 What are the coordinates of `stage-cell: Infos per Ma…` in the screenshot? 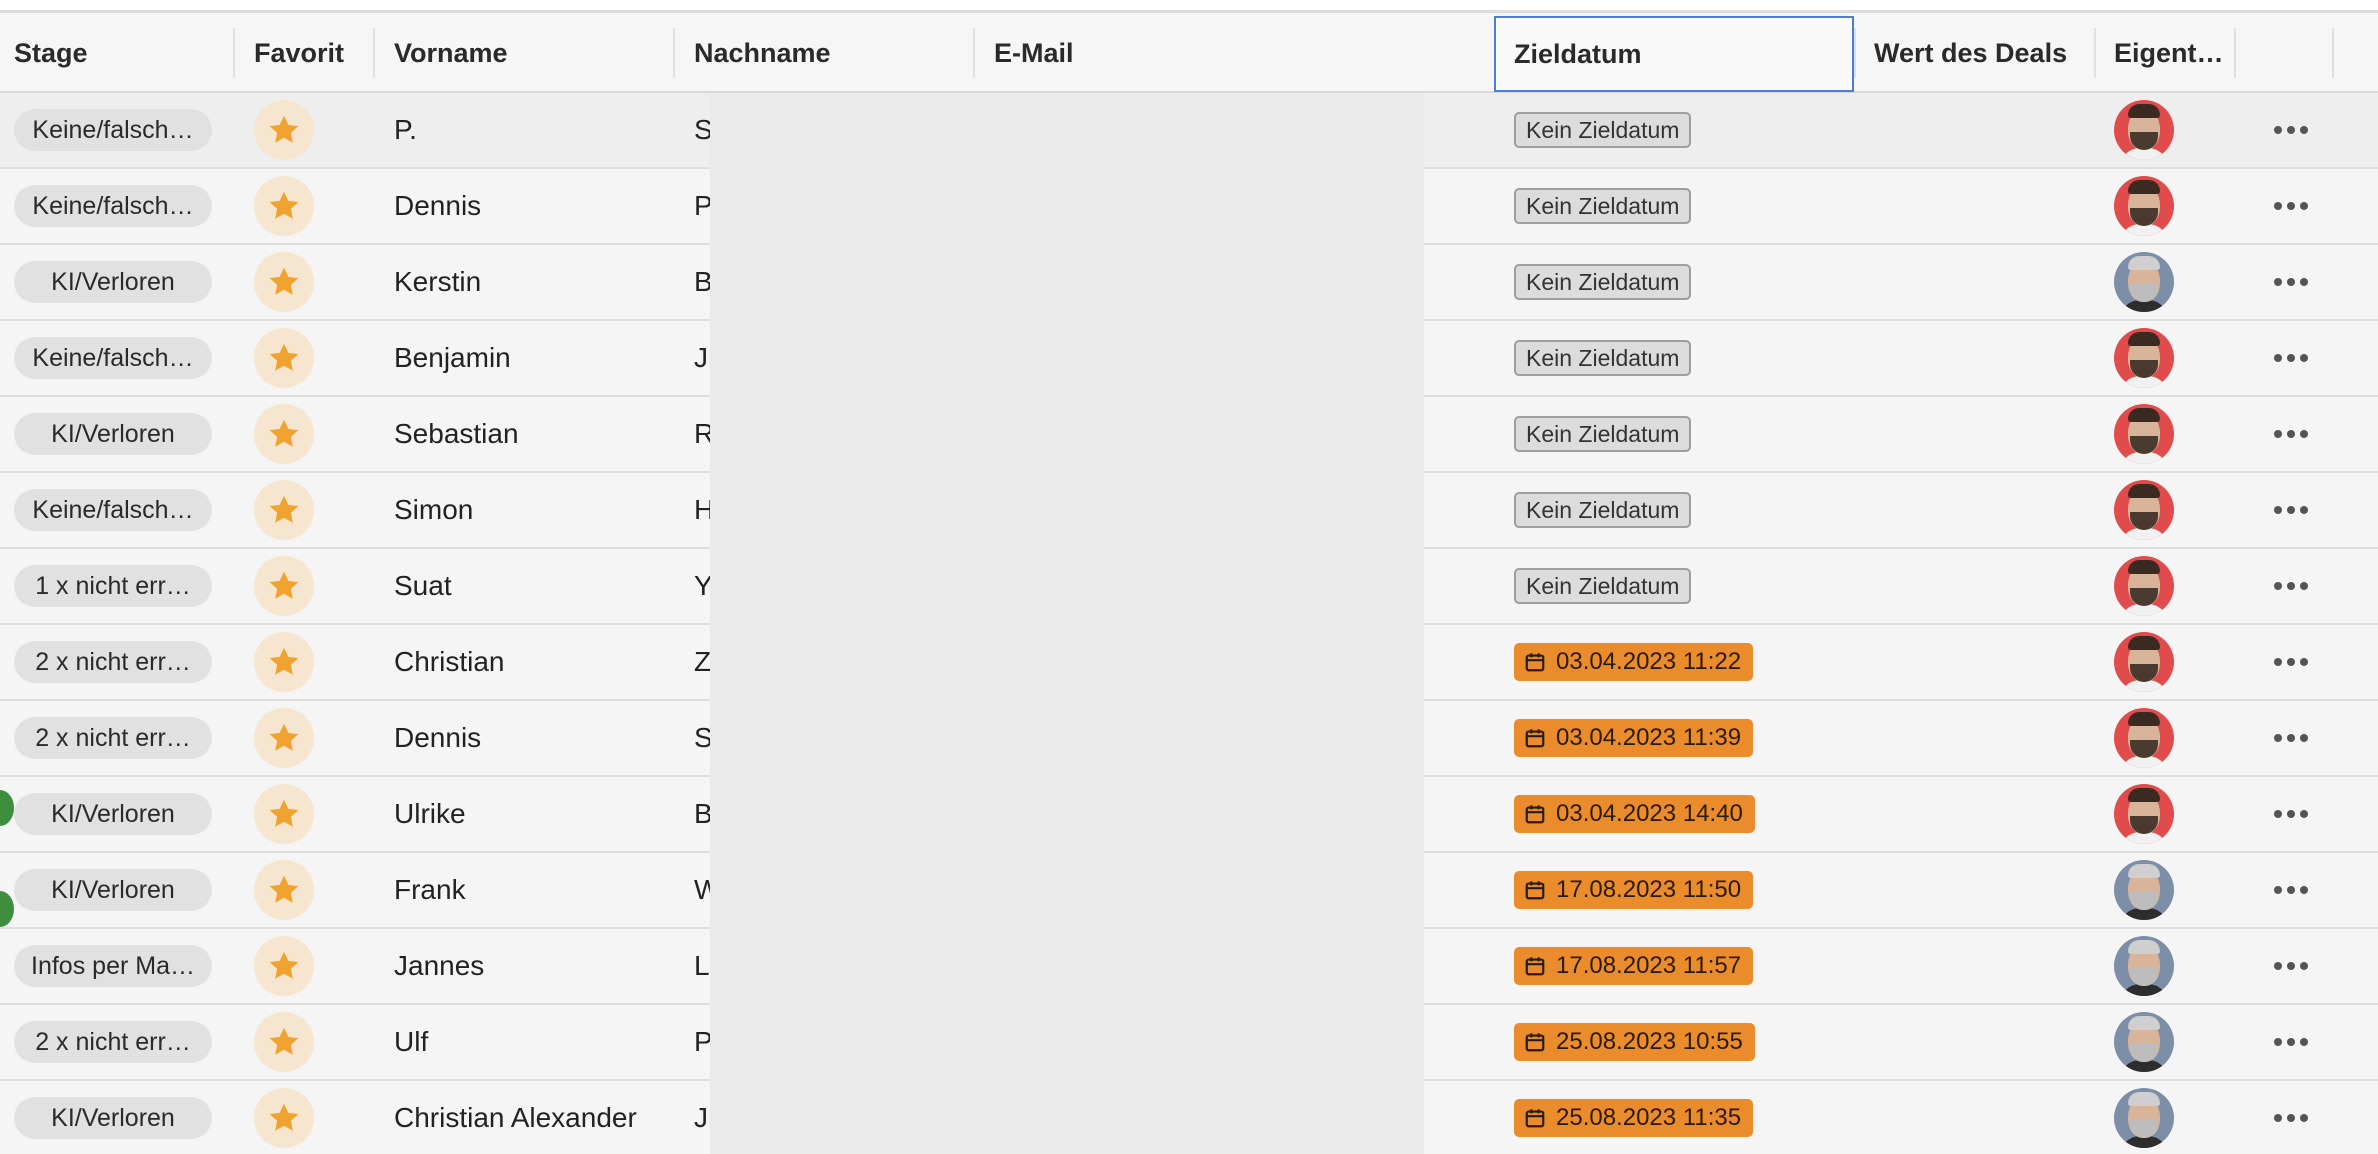 It's located at (119, 966).